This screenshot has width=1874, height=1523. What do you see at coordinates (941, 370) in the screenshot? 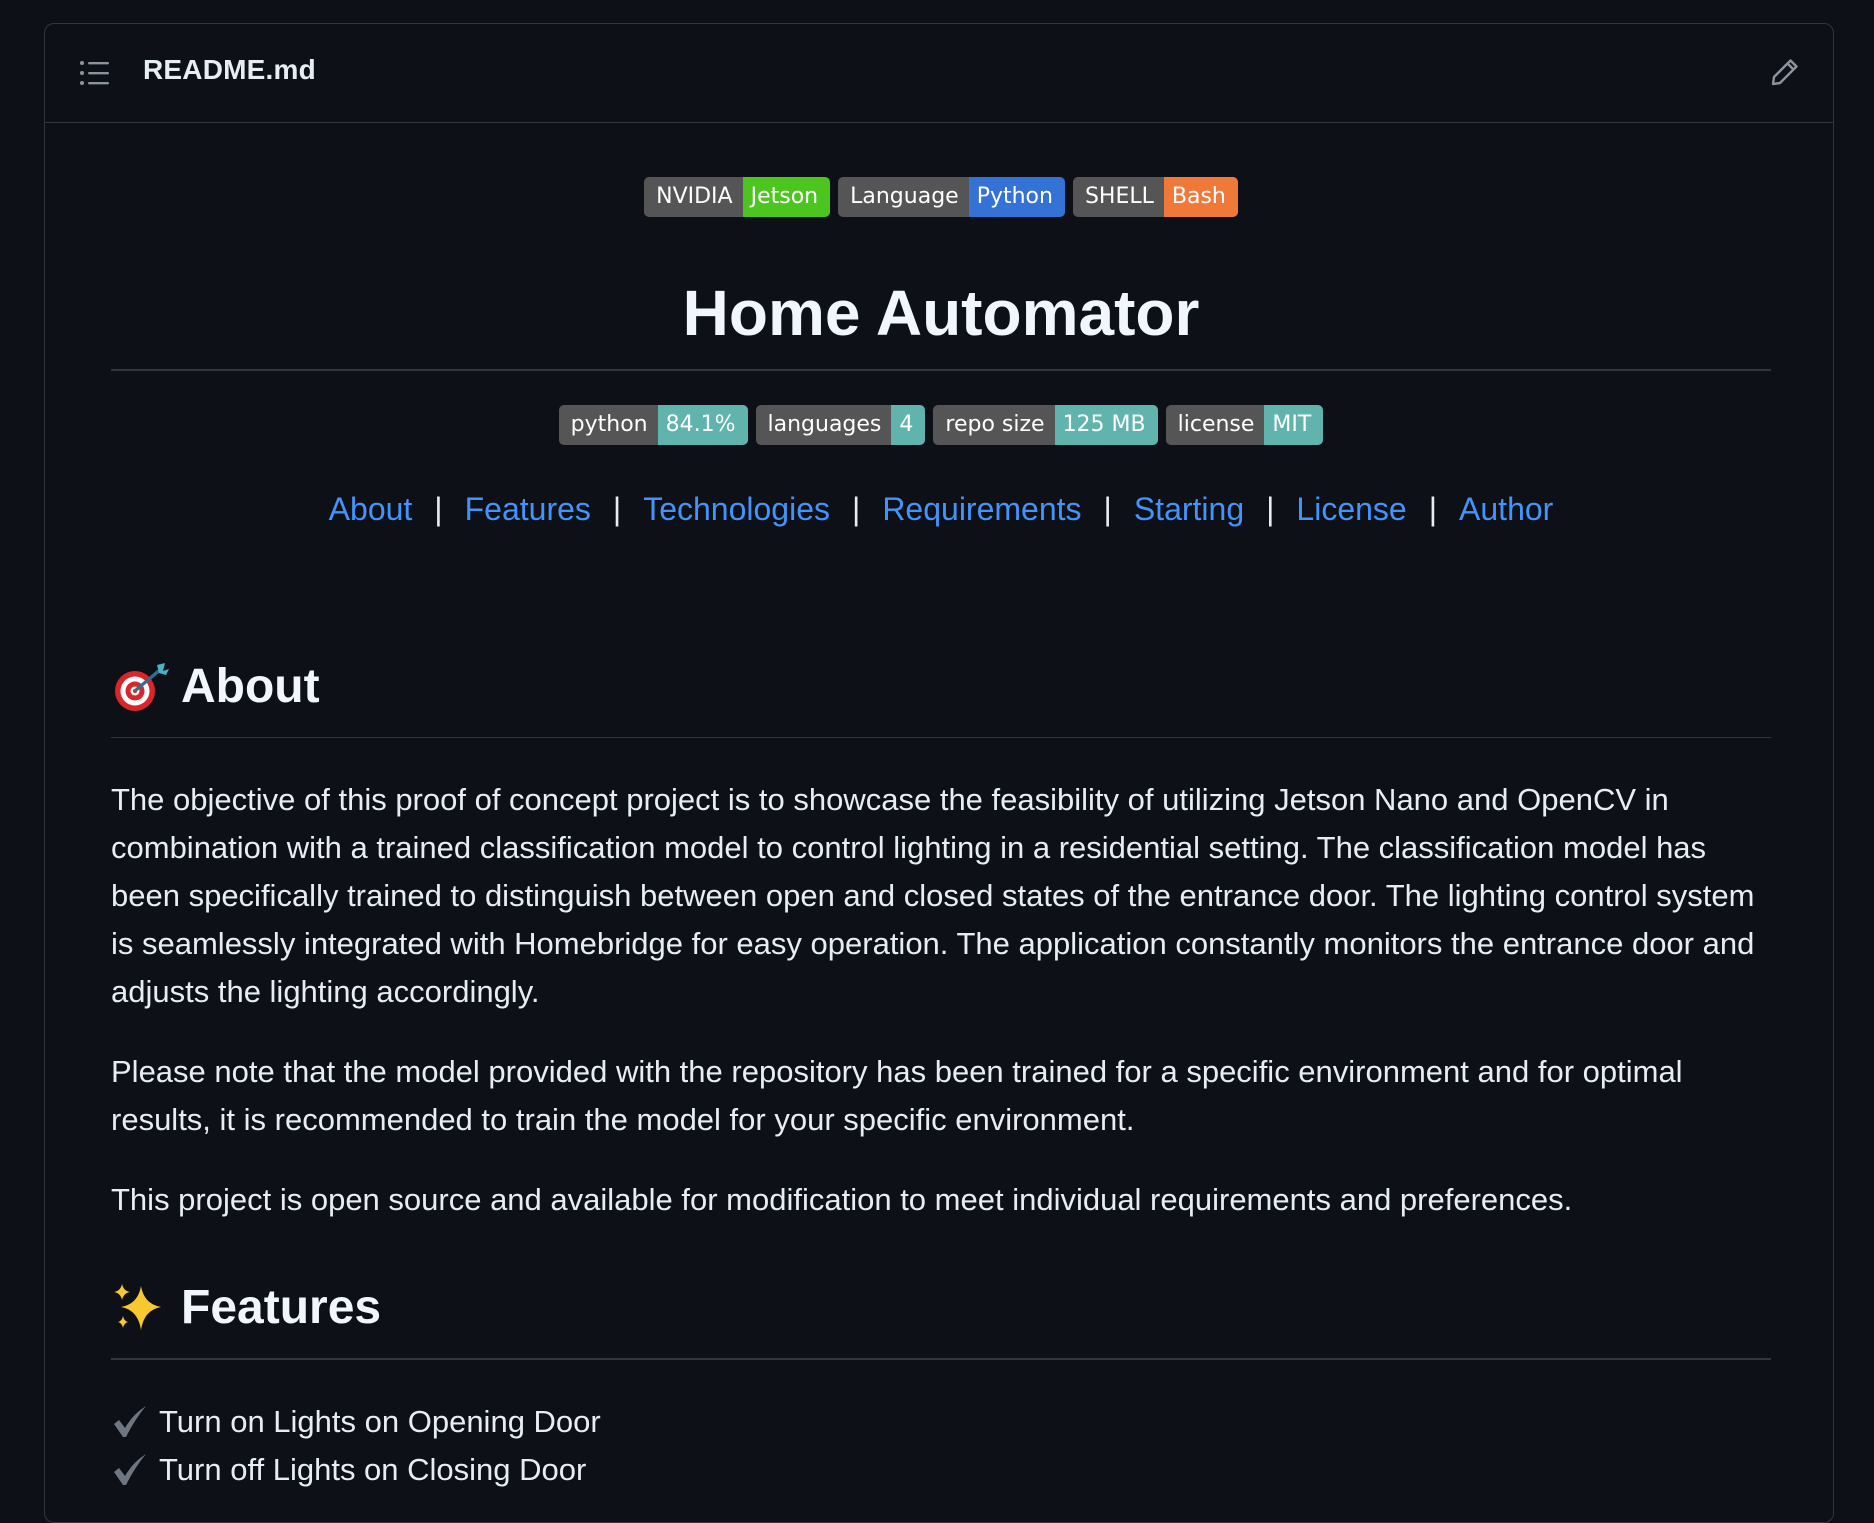
I see `title-divider` at bounding box center [941, 370].